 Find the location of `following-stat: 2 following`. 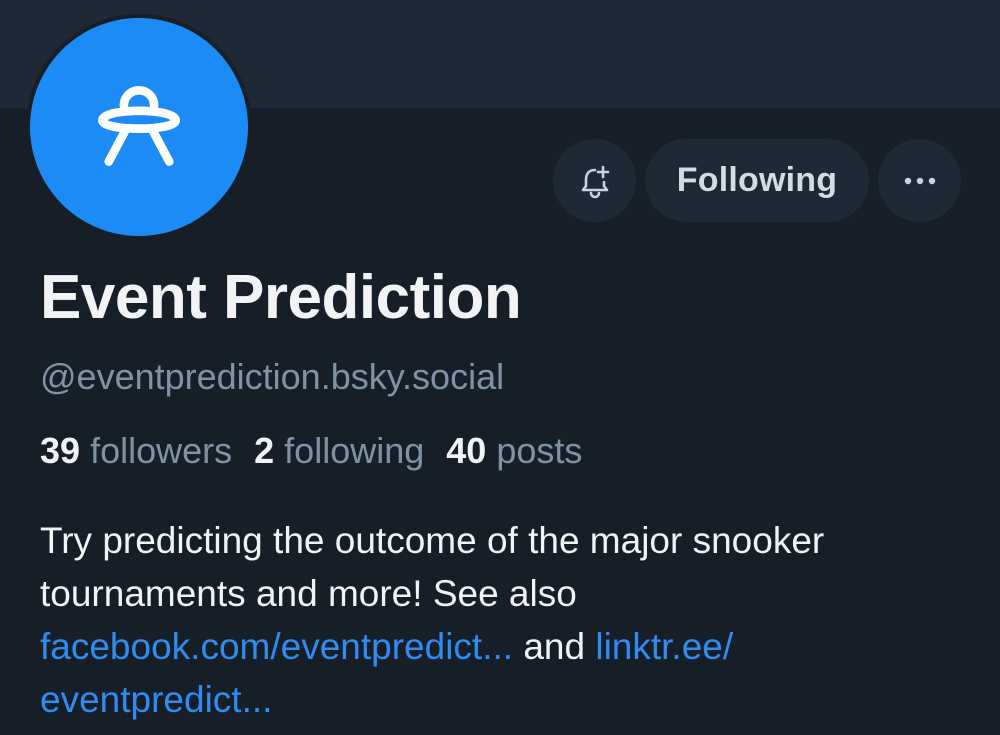

following-stat: 2 following is located at coordinates (339, 451).